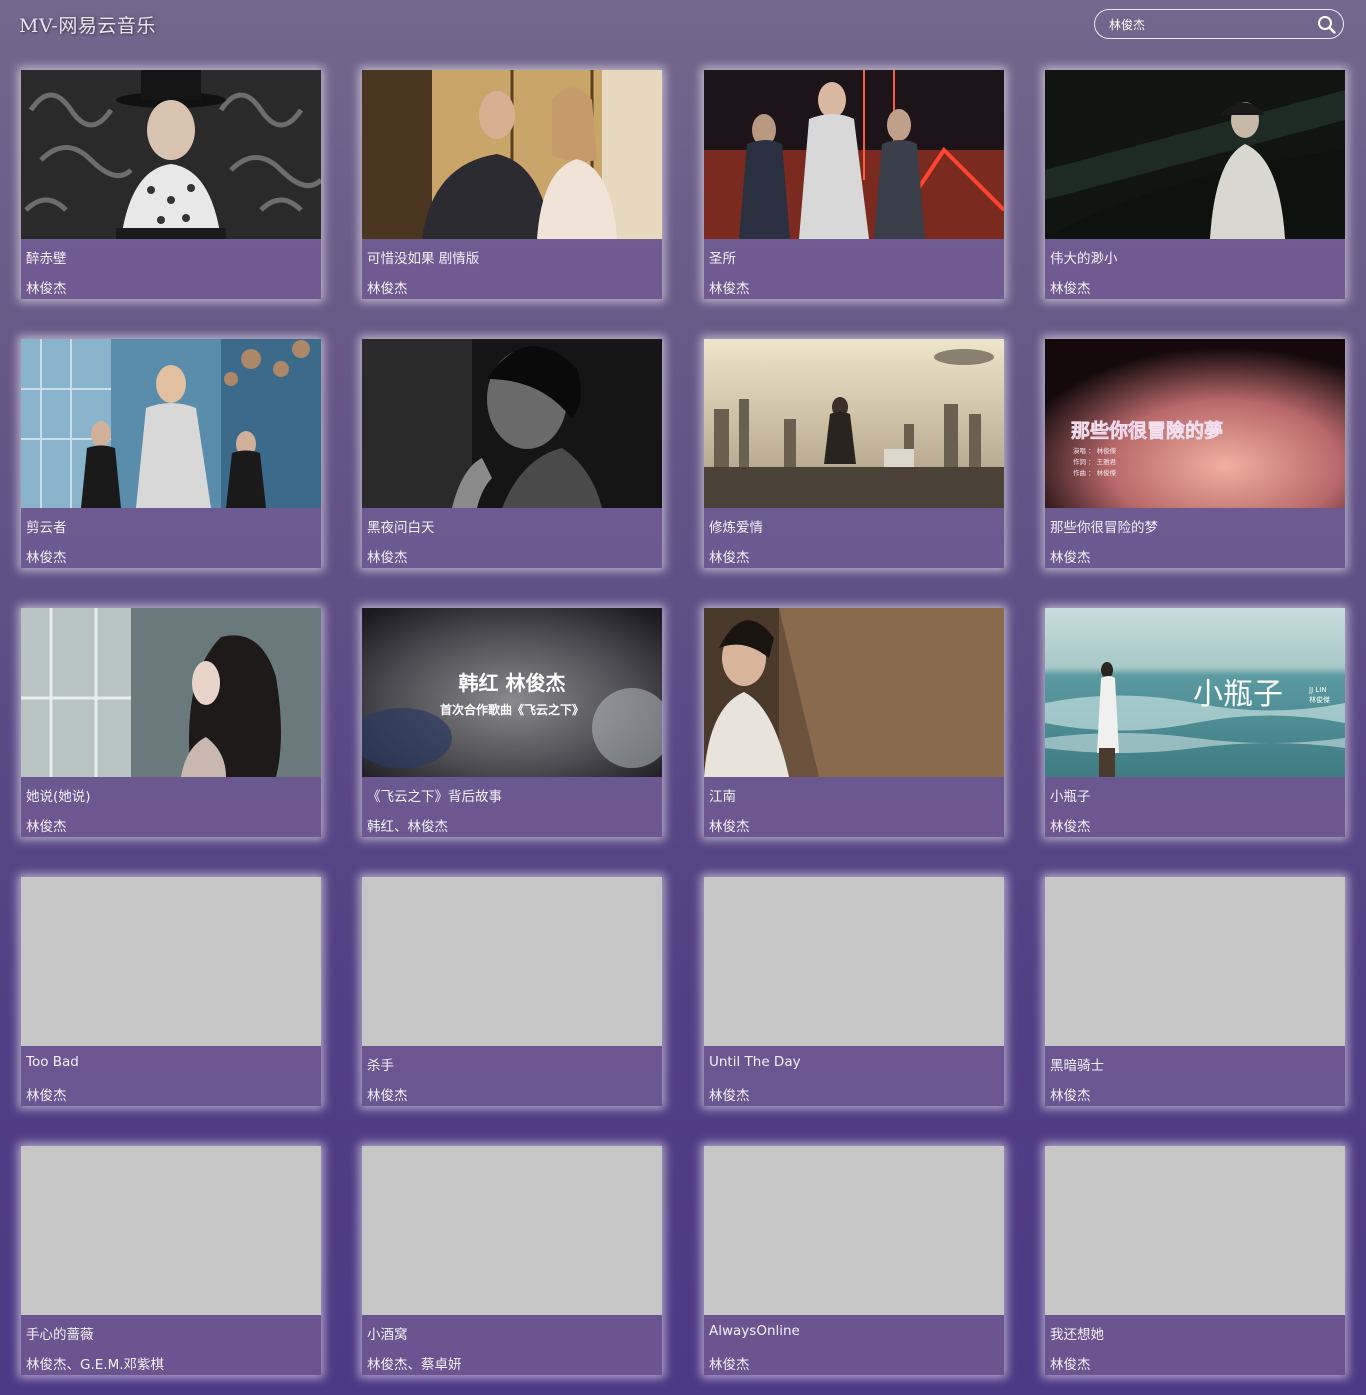  I want to click on mv-card: 小酒窝 林俊杰、蔡卓妍, so click(512, 1260).